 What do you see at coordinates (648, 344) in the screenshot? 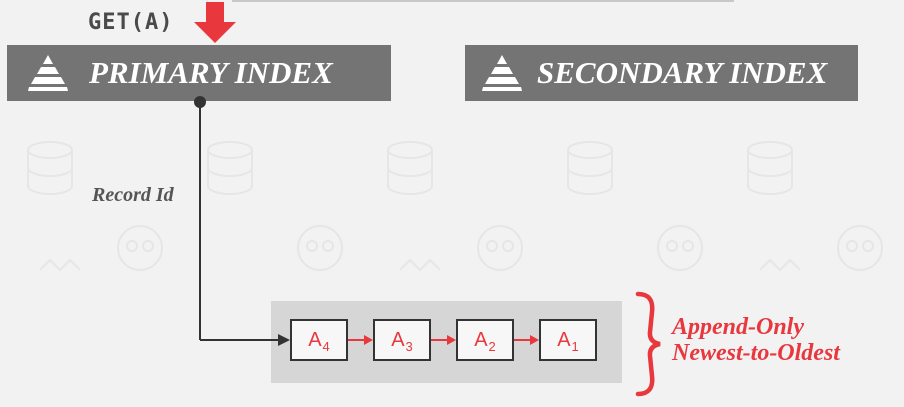
I see `right-brace-icon` at bounding box center [648, 344].